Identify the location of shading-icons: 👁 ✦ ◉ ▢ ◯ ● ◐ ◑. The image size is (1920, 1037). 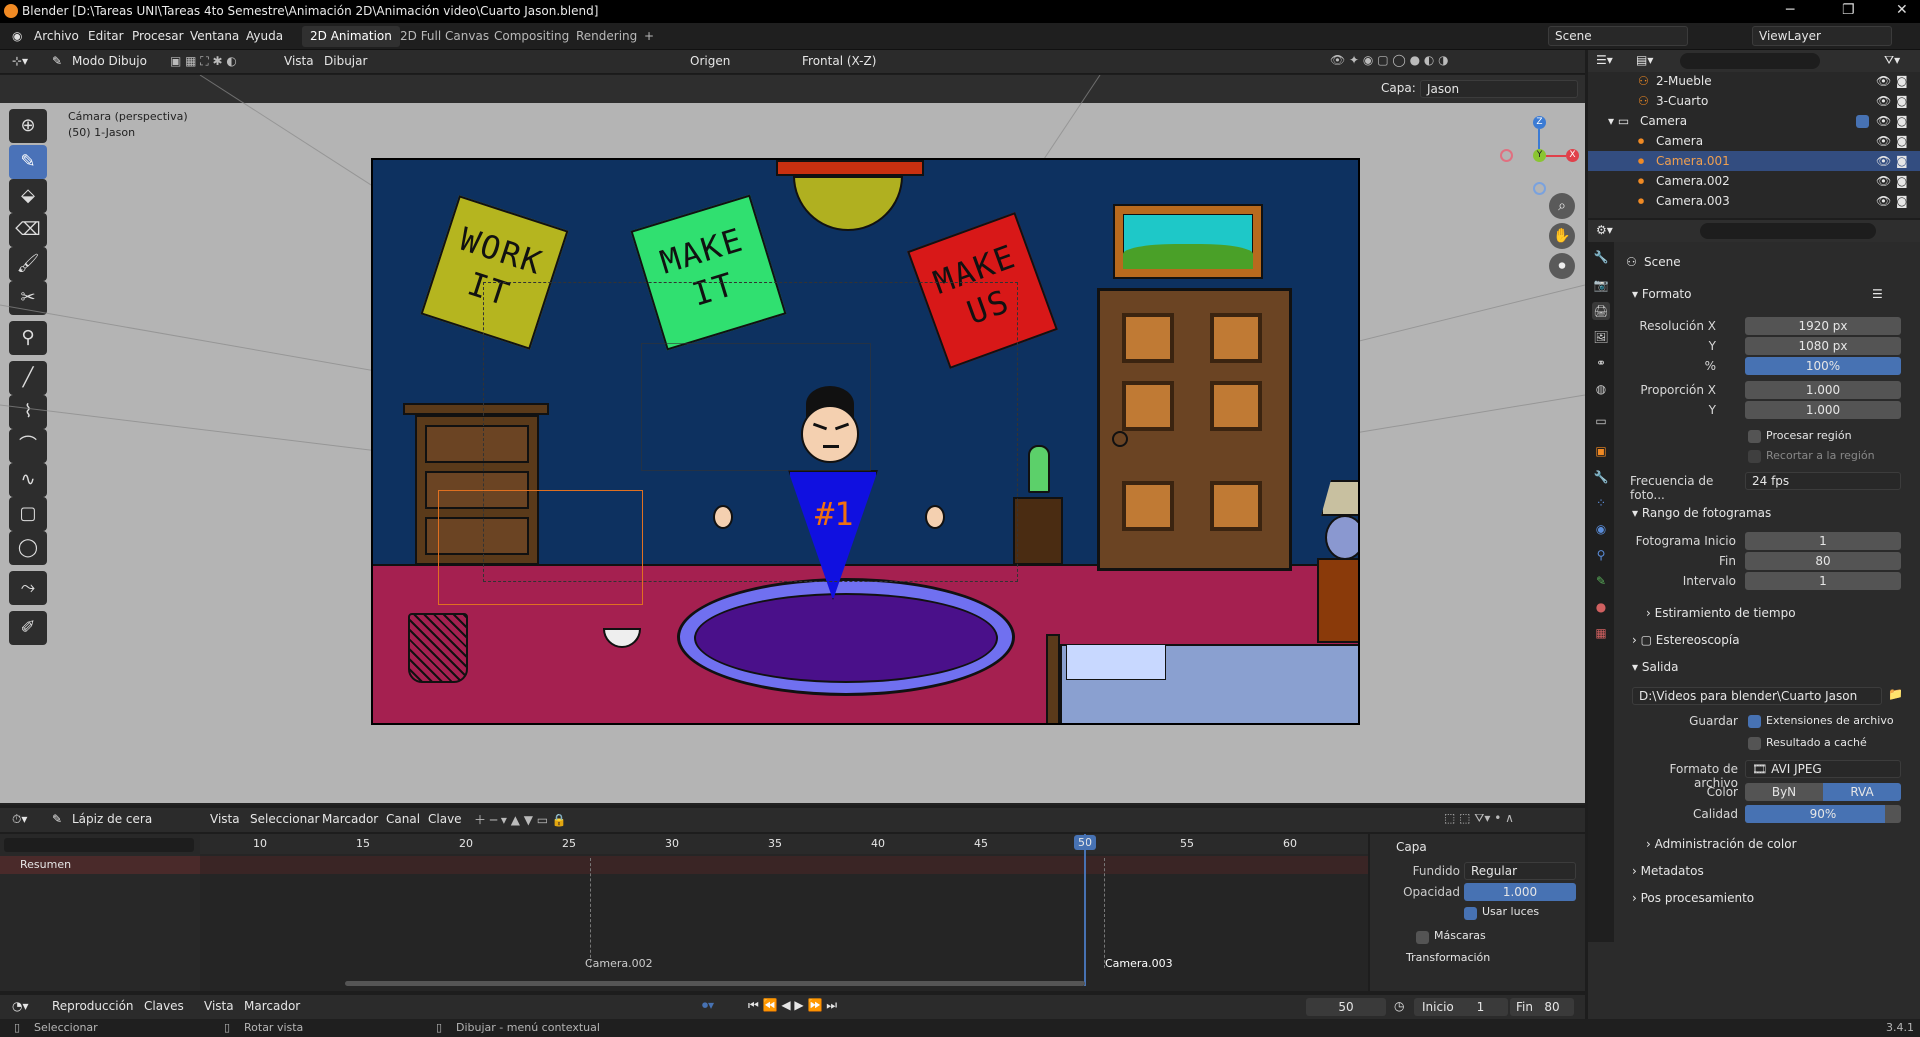
(1389, 60).